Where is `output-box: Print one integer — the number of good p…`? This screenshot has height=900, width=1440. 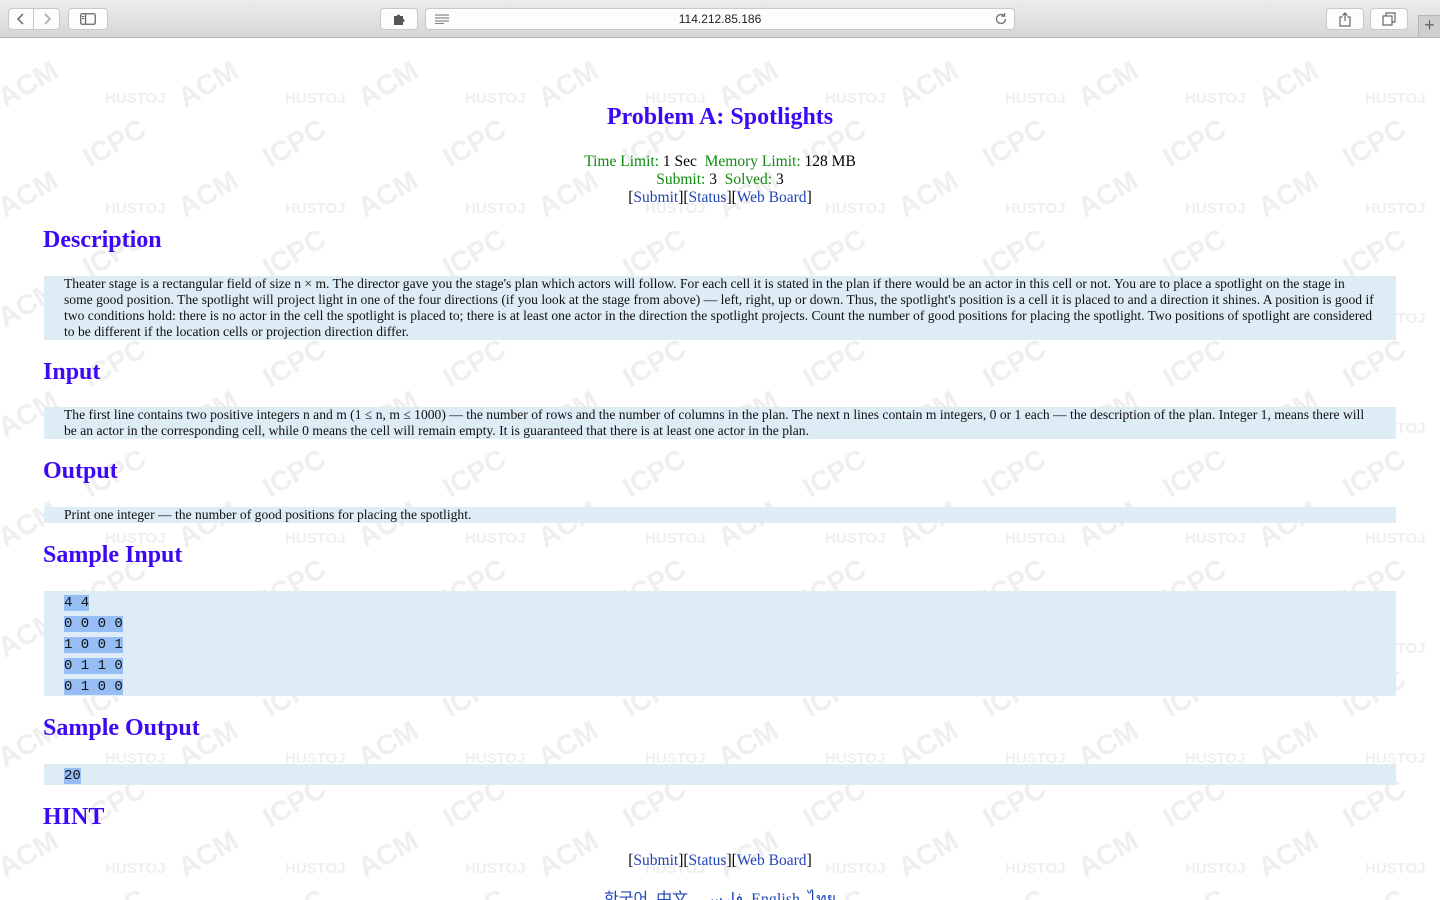
output-box: Print one integer — the number of good p… is located at coordinates (720, 515).